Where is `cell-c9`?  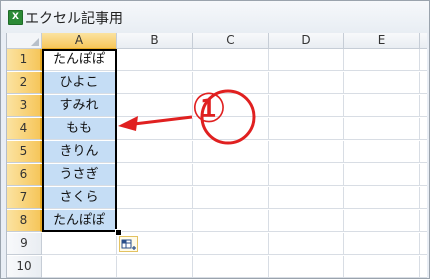 cell-c9 is located at coordinates (231, 244).